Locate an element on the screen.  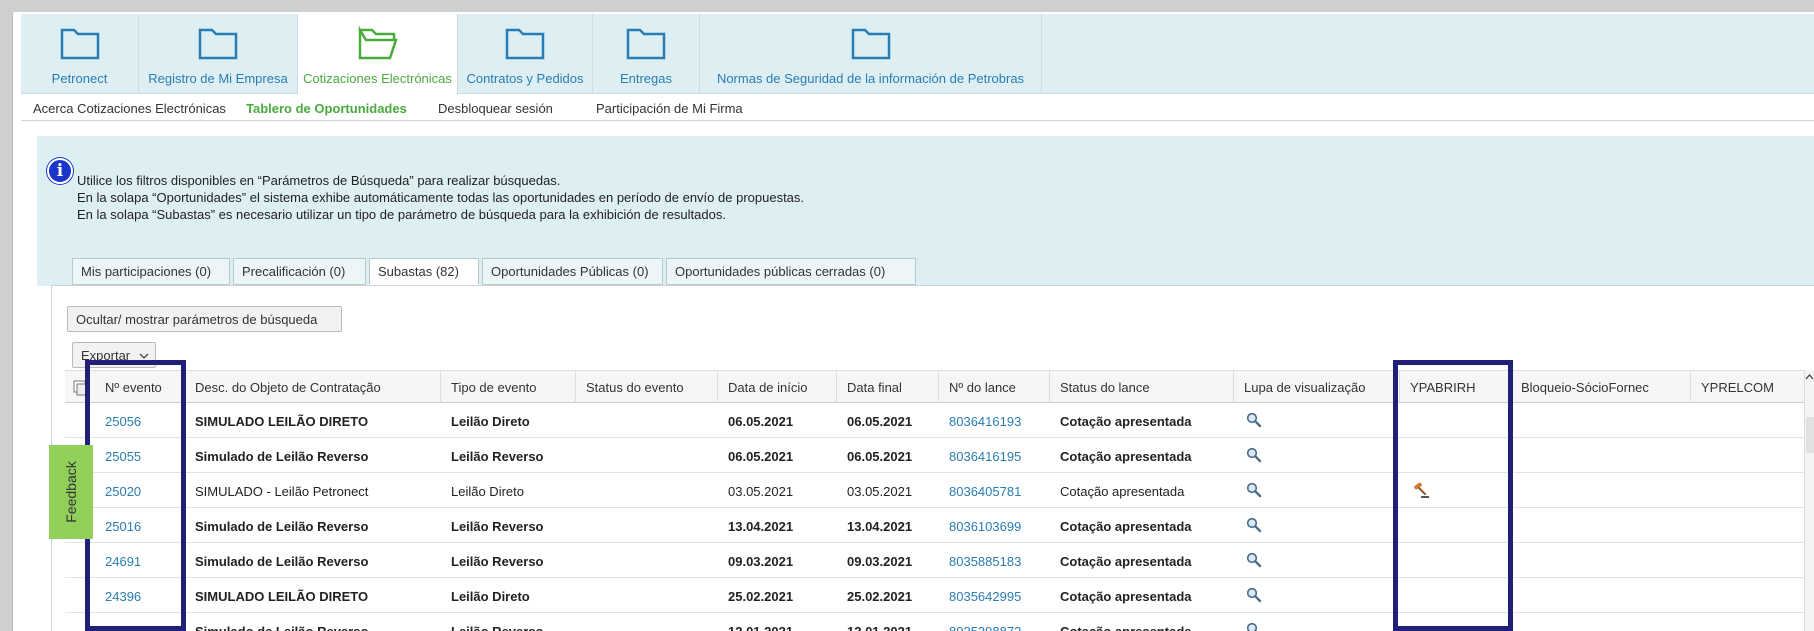
nav-tab-label: Cotizaciones Electrónicas is located at coordinates (377, 78).